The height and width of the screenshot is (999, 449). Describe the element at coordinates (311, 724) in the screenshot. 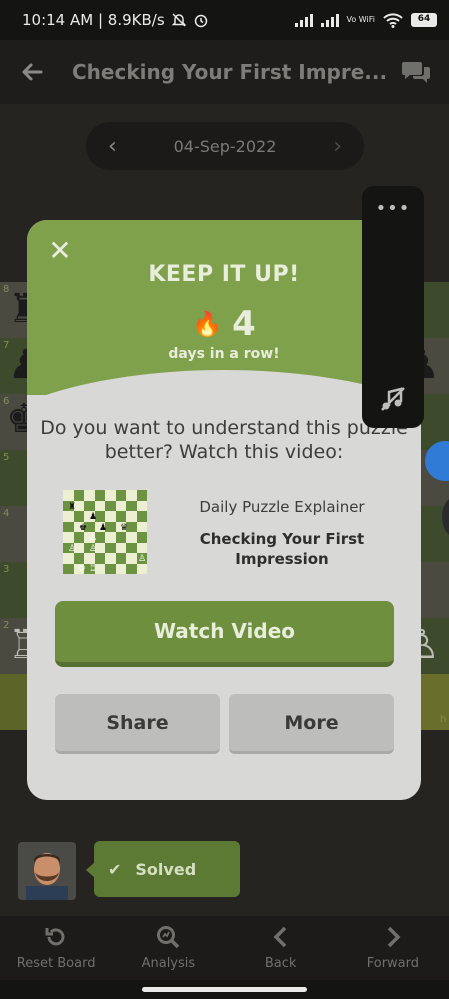

I see `more-button: More` at that location.